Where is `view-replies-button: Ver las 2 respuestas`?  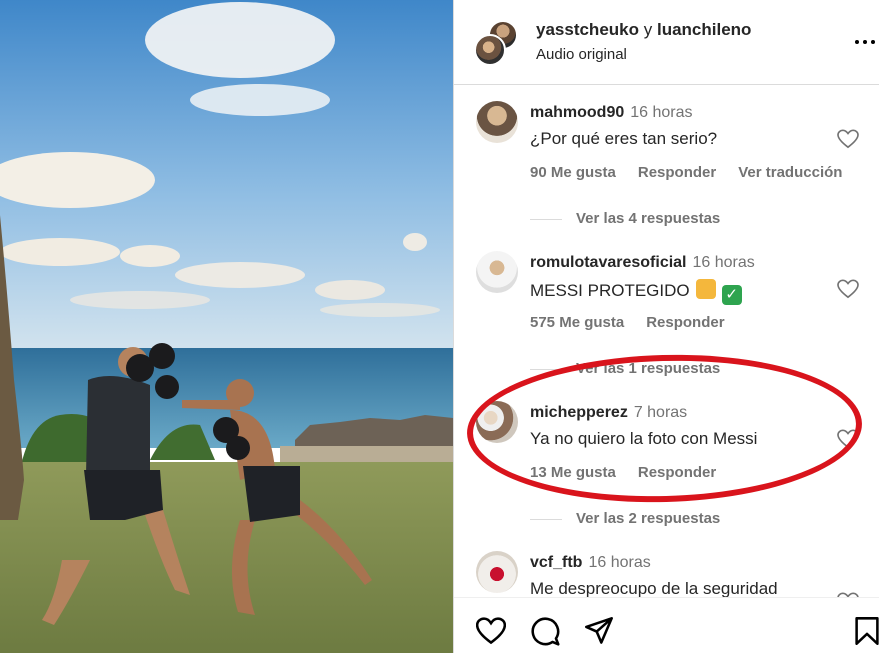
view-replies-button: Ver las 2 respuestas is located at coordinates (625, 518).